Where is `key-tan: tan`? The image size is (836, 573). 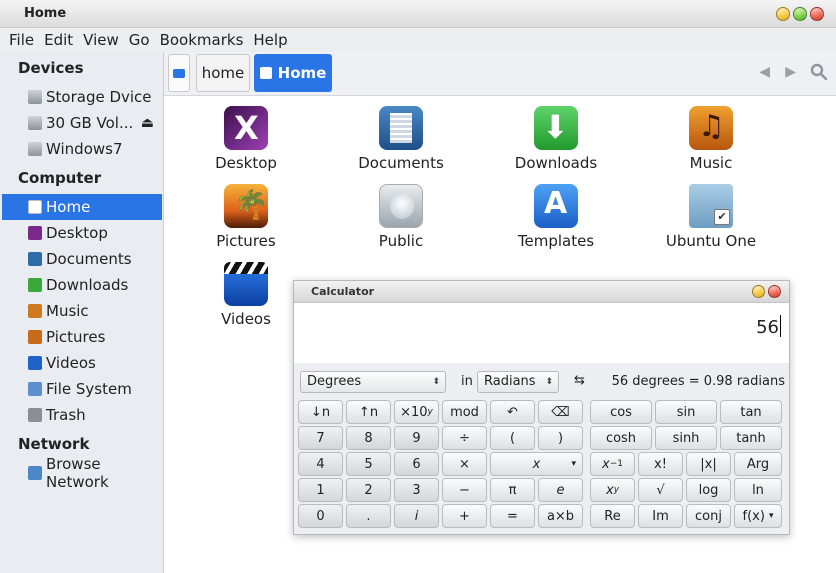 key-tan: tan is located at coordinates (751, 412).